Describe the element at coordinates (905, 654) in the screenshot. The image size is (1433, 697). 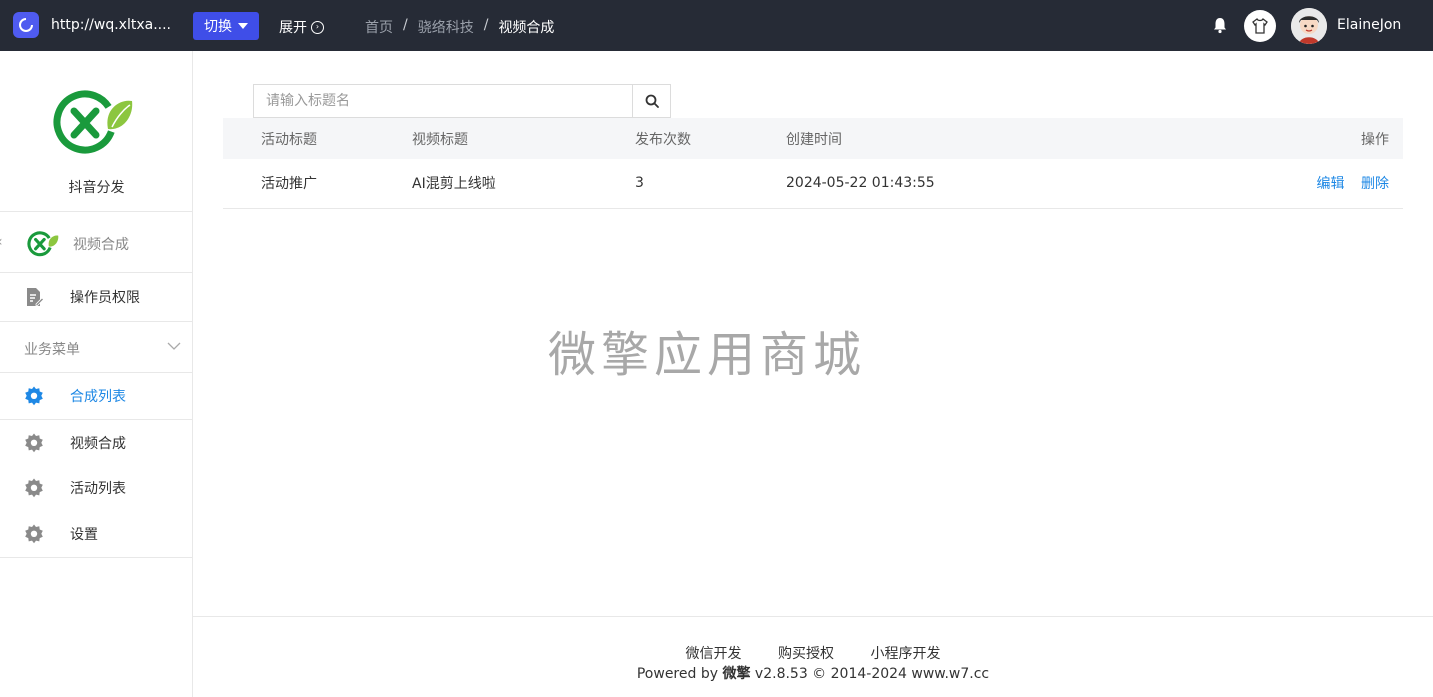
I see `footer-link-miniprogram-dev: 小程序开发` at that location.